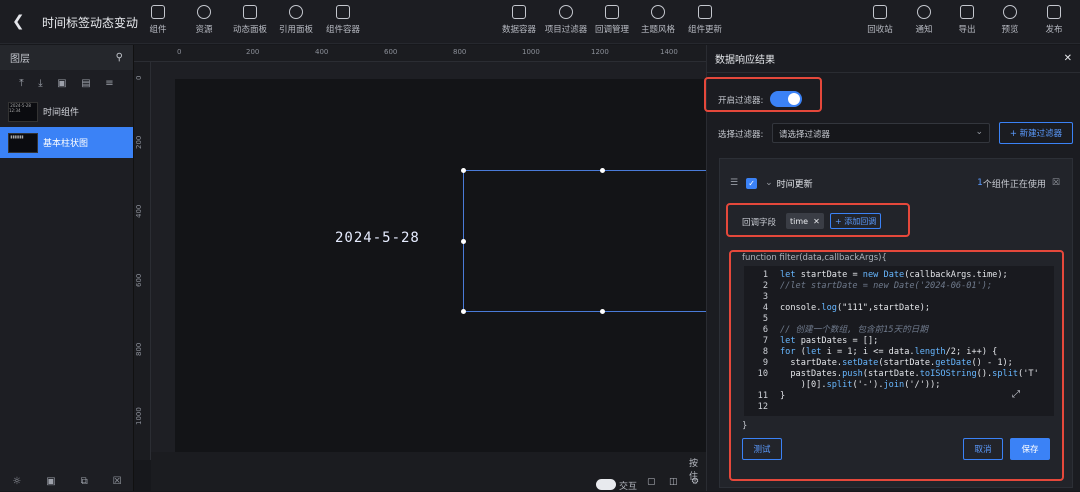 This screenshot has height=492, width=1080. I want to click on toolbar-button-label: 数据容器, so click(518, 30).